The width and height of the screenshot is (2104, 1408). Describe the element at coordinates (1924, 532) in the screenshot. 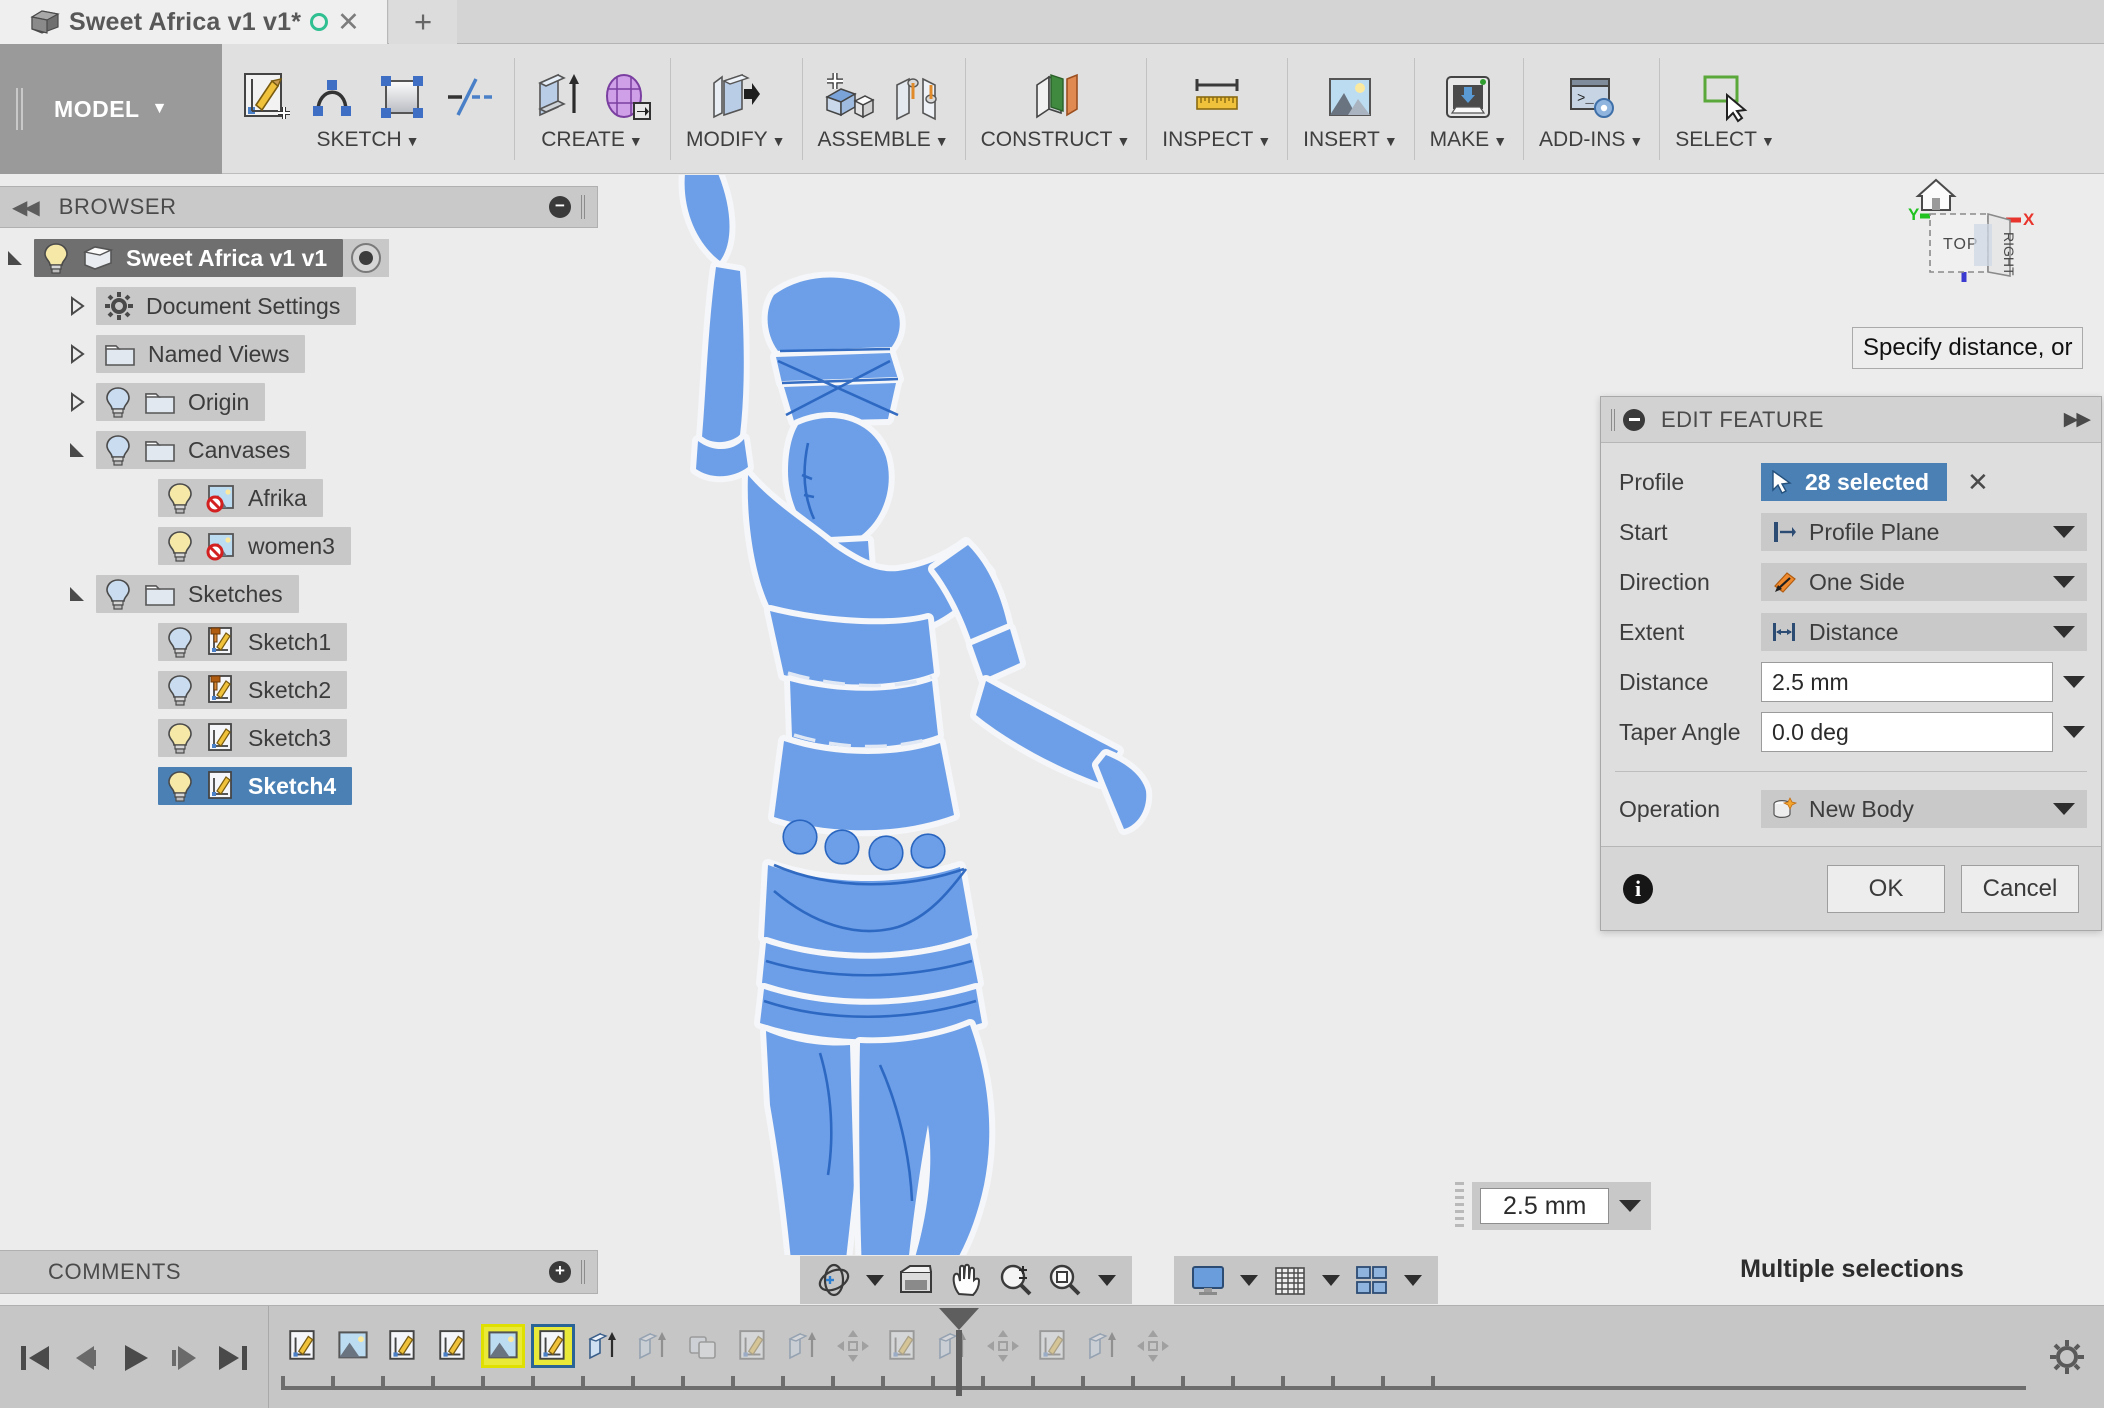

I see `start-dropdown: Profile Plane` at that location.